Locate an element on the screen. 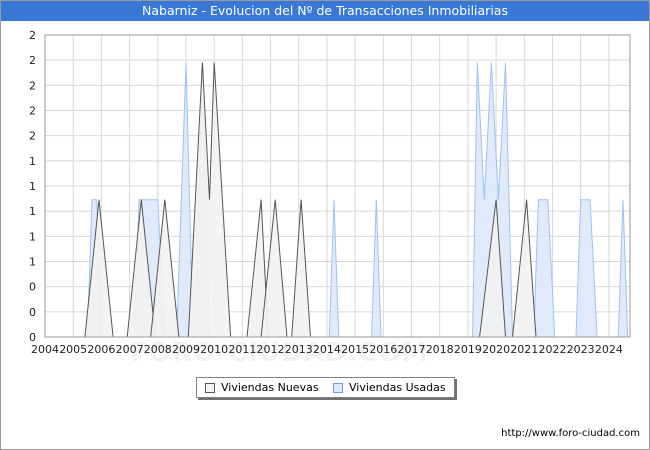  x-tick-label: 2012 is located at coordinates (271, 349).